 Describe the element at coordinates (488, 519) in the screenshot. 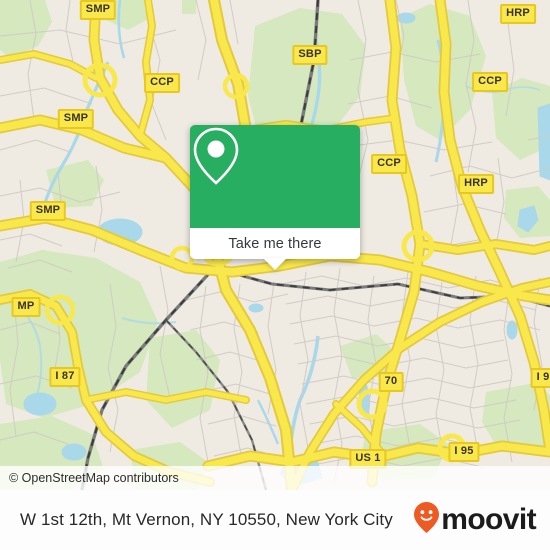

I see `moovit-wordmark: moovit` at that location.